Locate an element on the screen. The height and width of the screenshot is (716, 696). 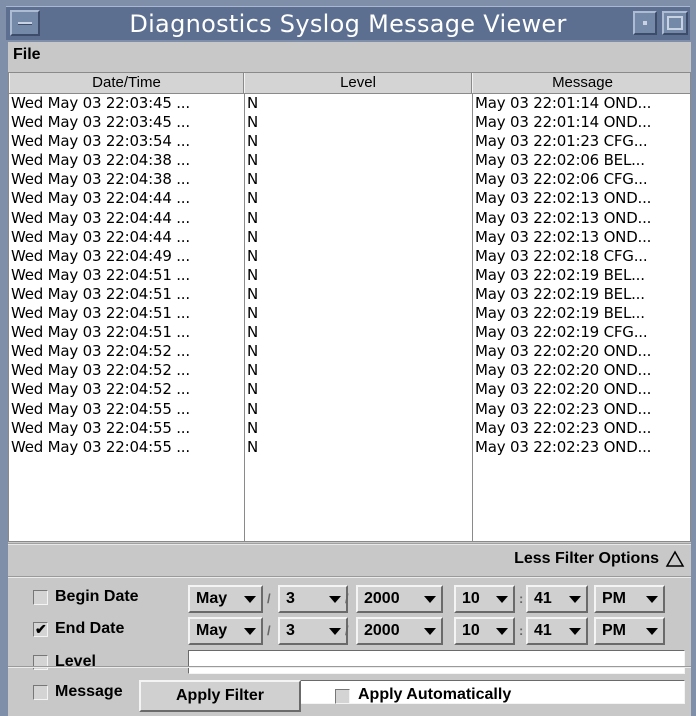
begin-day-select: 3 is located at coordinates (313, 599).